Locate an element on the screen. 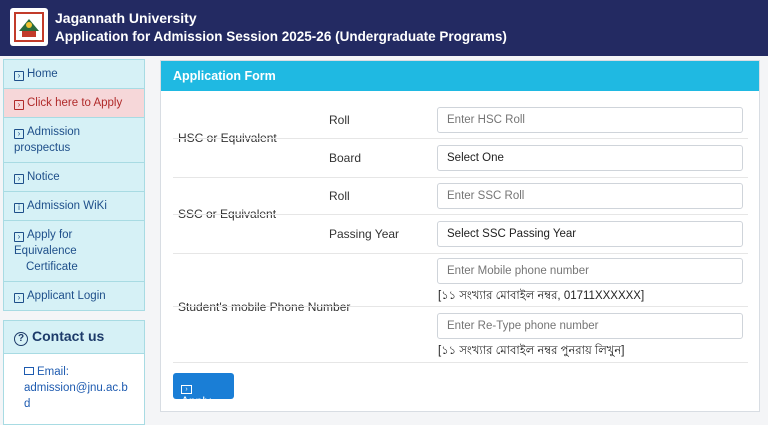  sidebar-item-label: Notice is located at coordinates (43, 177).